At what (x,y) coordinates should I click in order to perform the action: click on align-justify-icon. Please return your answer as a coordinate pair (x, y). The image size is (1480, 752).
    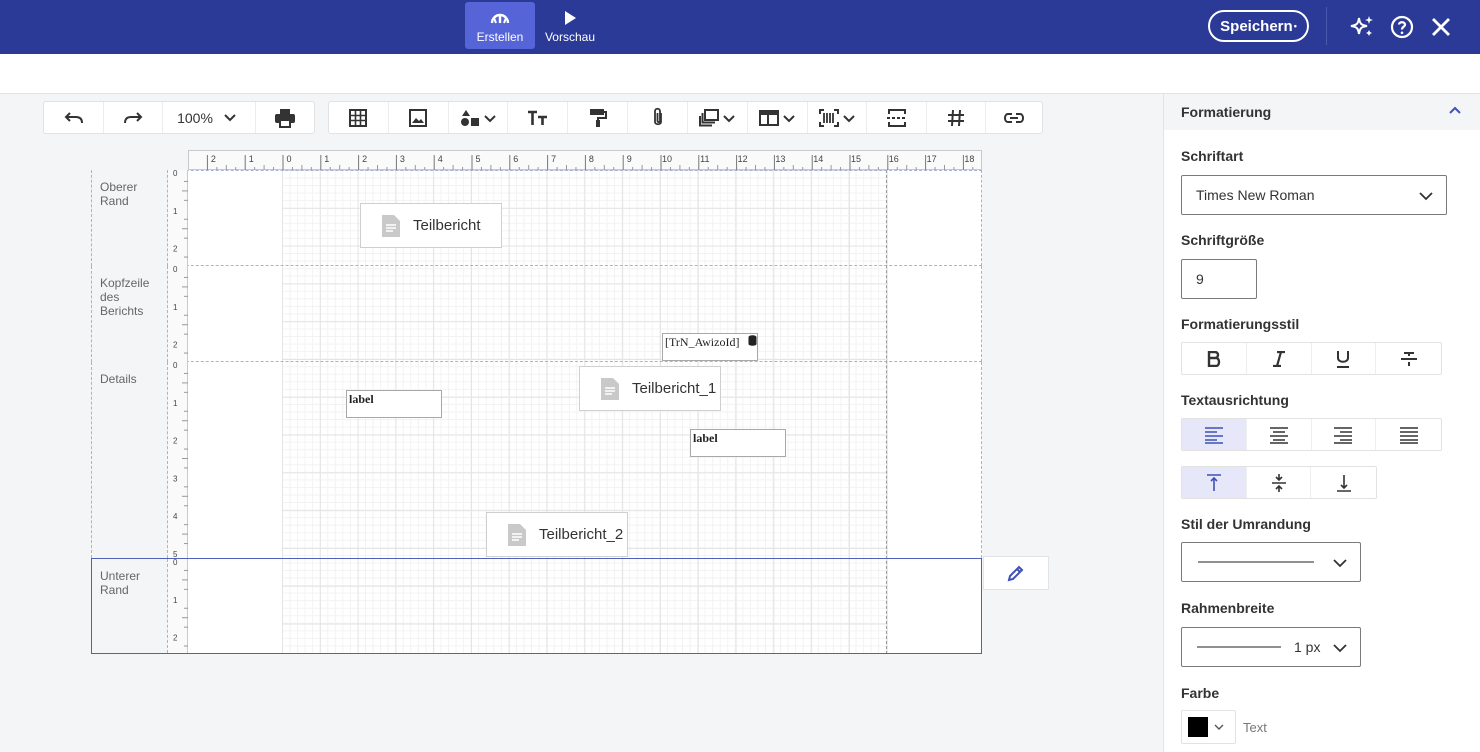
    Looking at the image, I should click on (1408, 435).